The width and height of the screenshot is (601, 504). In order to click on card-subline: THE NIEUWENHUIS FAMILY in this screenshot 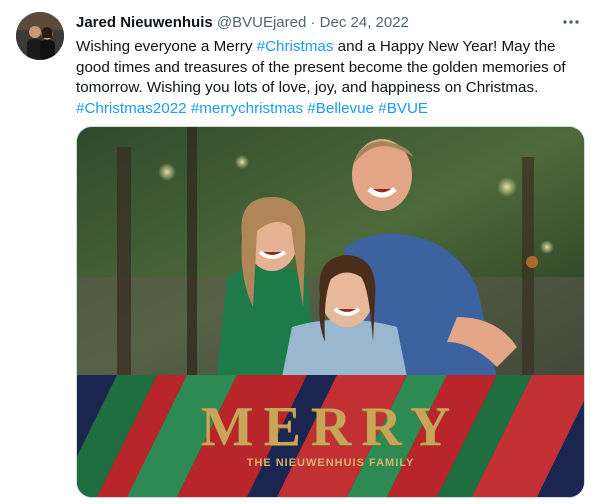, I will do `click(330, 463)`.